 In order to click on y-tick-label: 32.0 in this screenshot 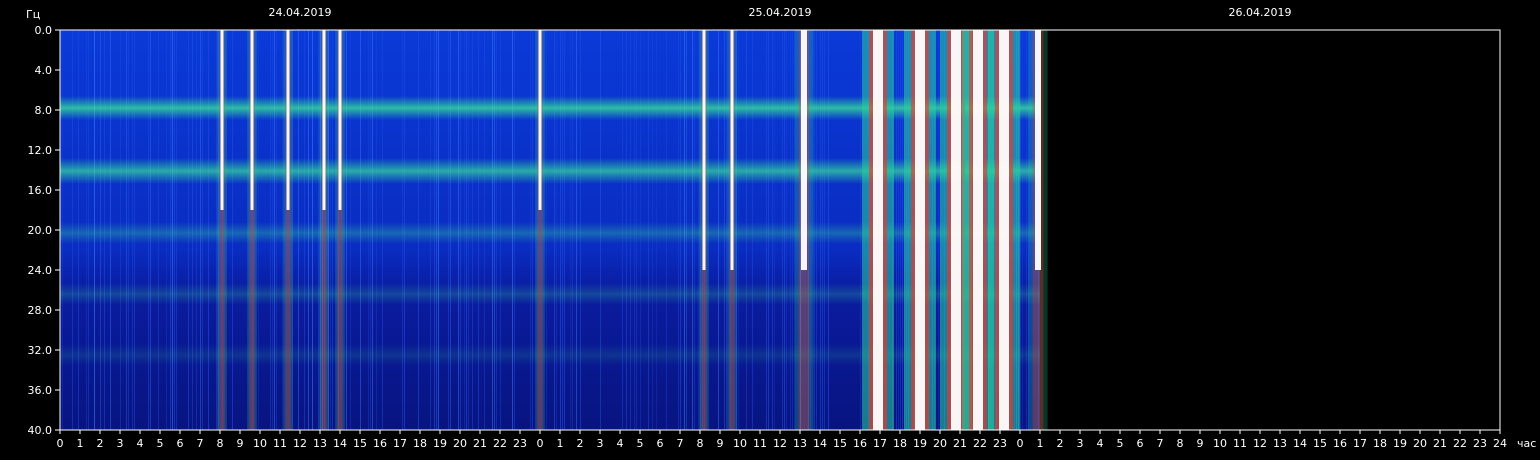, I will do `click(40, 350)`.